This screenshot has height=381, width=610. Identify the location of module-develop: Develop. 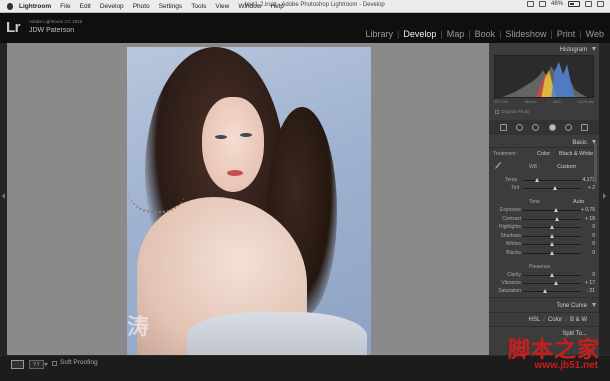
(419, 34).